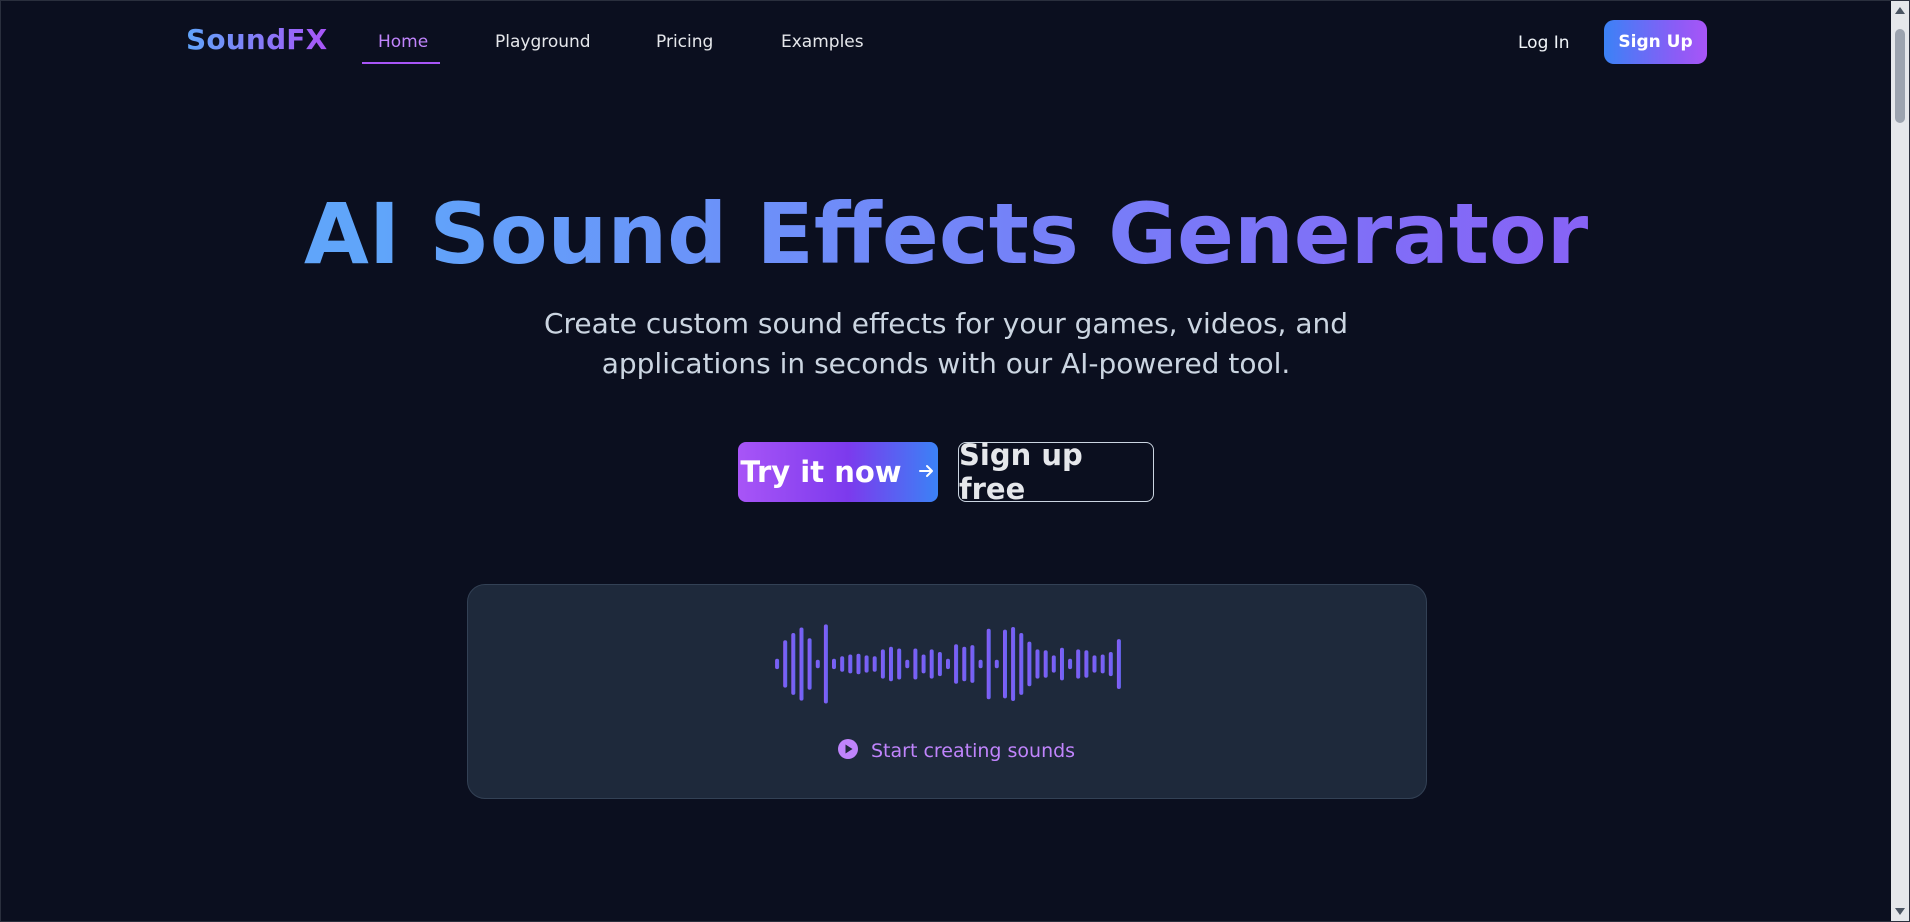 The width and height of the screenshot is (1910, 922). Describe the element at coordinates (401, 63) in the screenshot. I see `nav-active-indicator` at that location.